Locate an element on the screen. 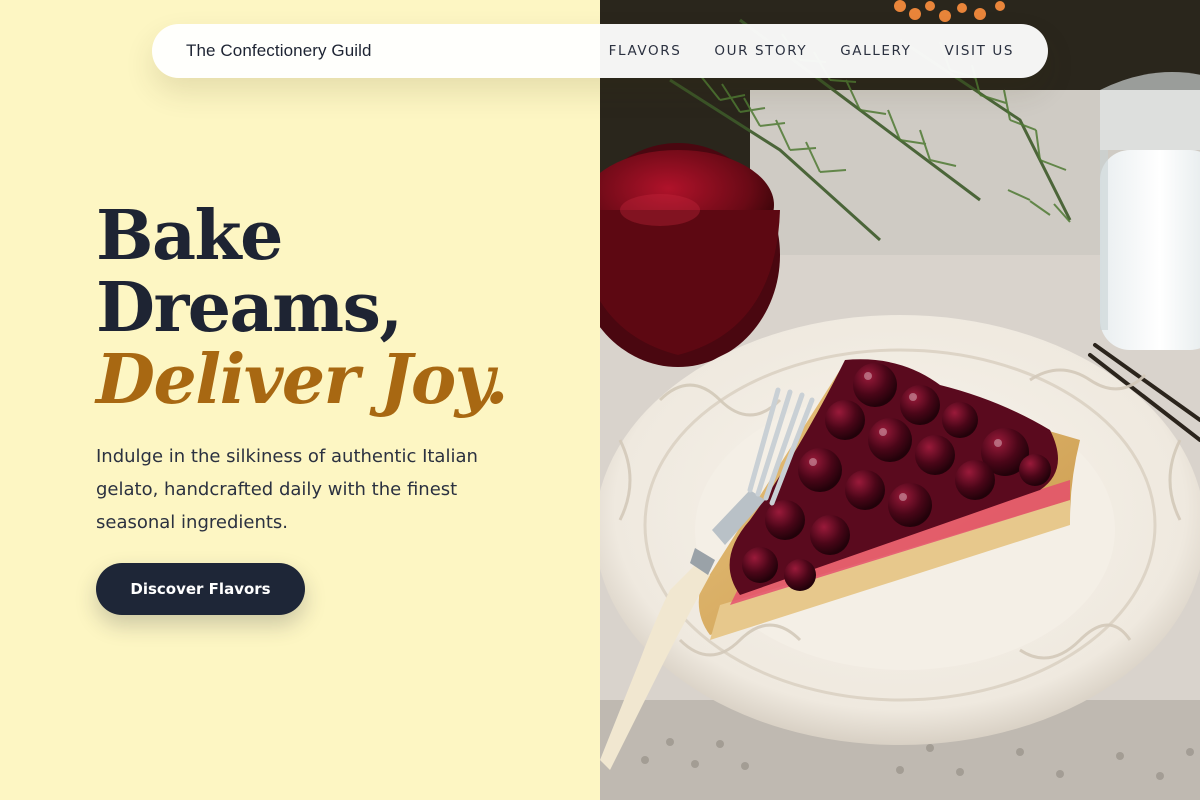 This screenshot has height=800, width=1200. nav-link-gallery: GALLERY is located at coordinates (875, 51).